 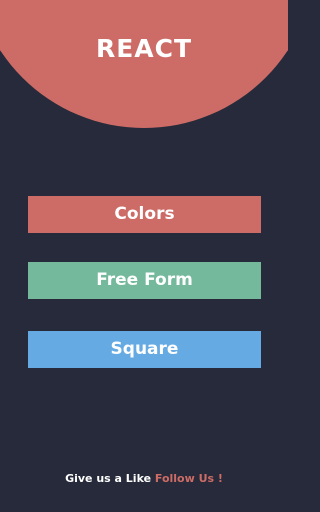 What do you see at coordinates (144, 349) in the screenshot?
I see `square-button: Square` at bounding box center [144, 349].